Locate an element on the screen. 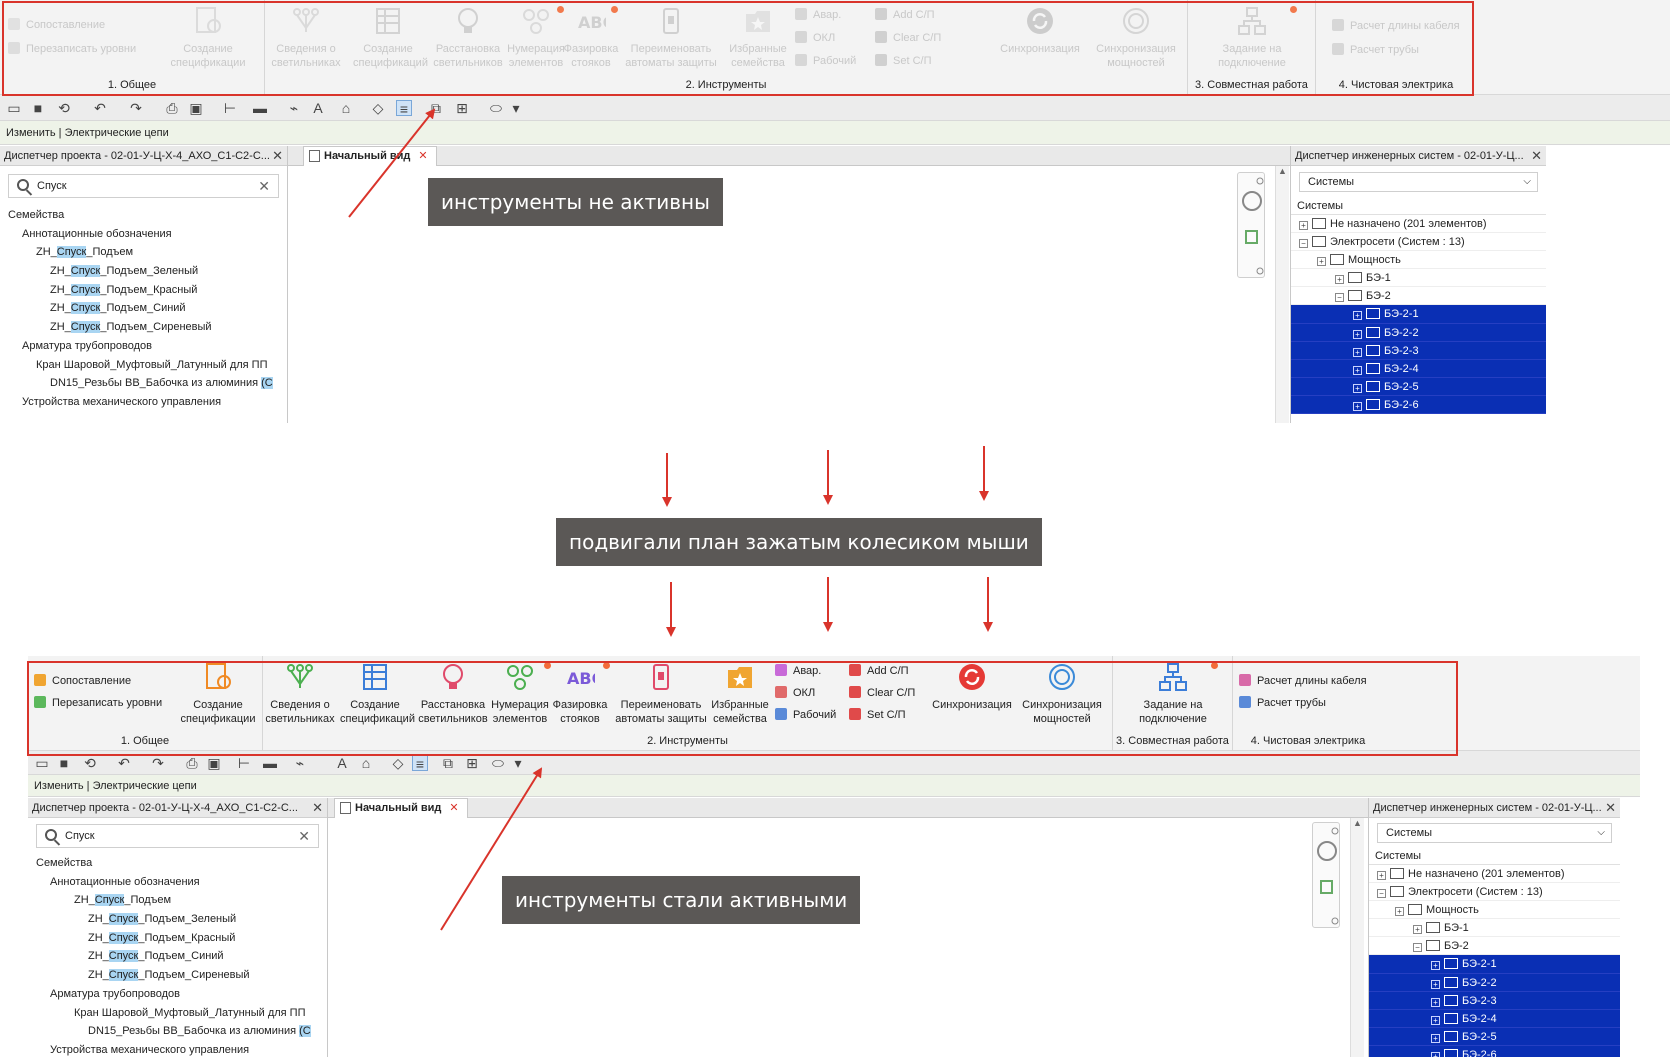 This screenshot has width=1670, height=1057. numbering-button: Нумерация элементов is located at coordinates (520, 693).